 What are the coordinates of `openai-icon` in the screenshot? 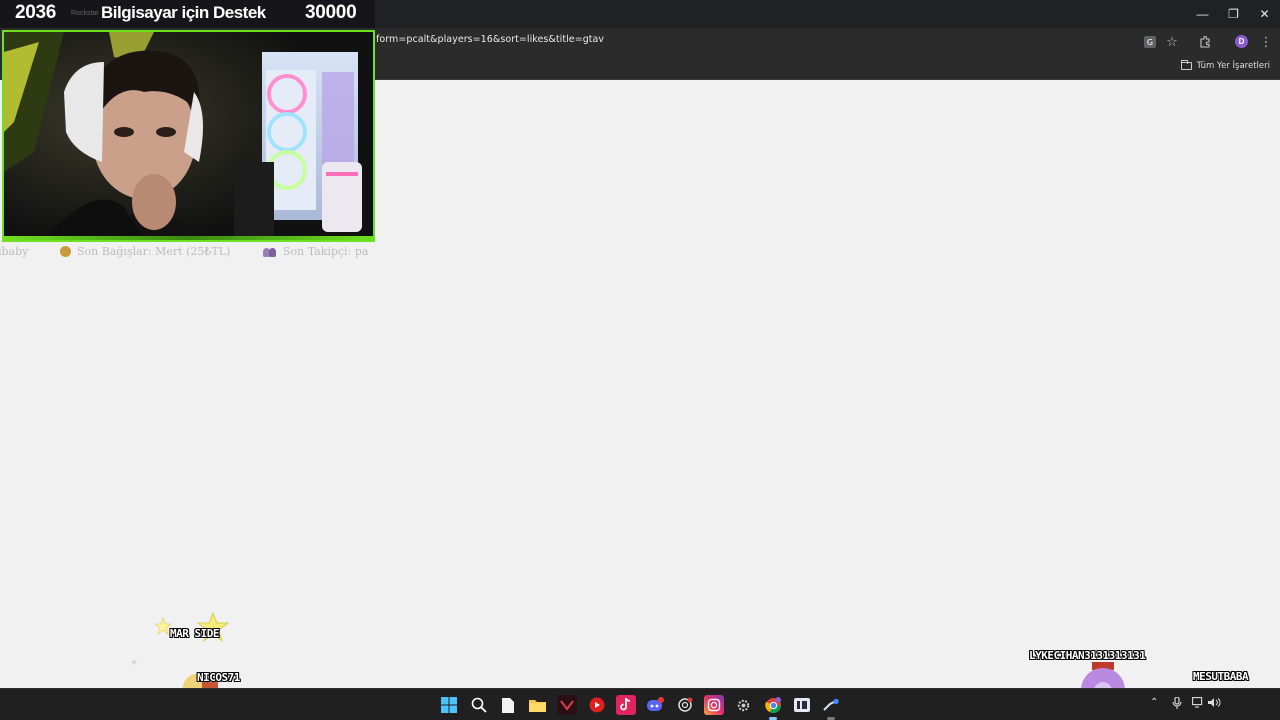 It's located at (685, 705).